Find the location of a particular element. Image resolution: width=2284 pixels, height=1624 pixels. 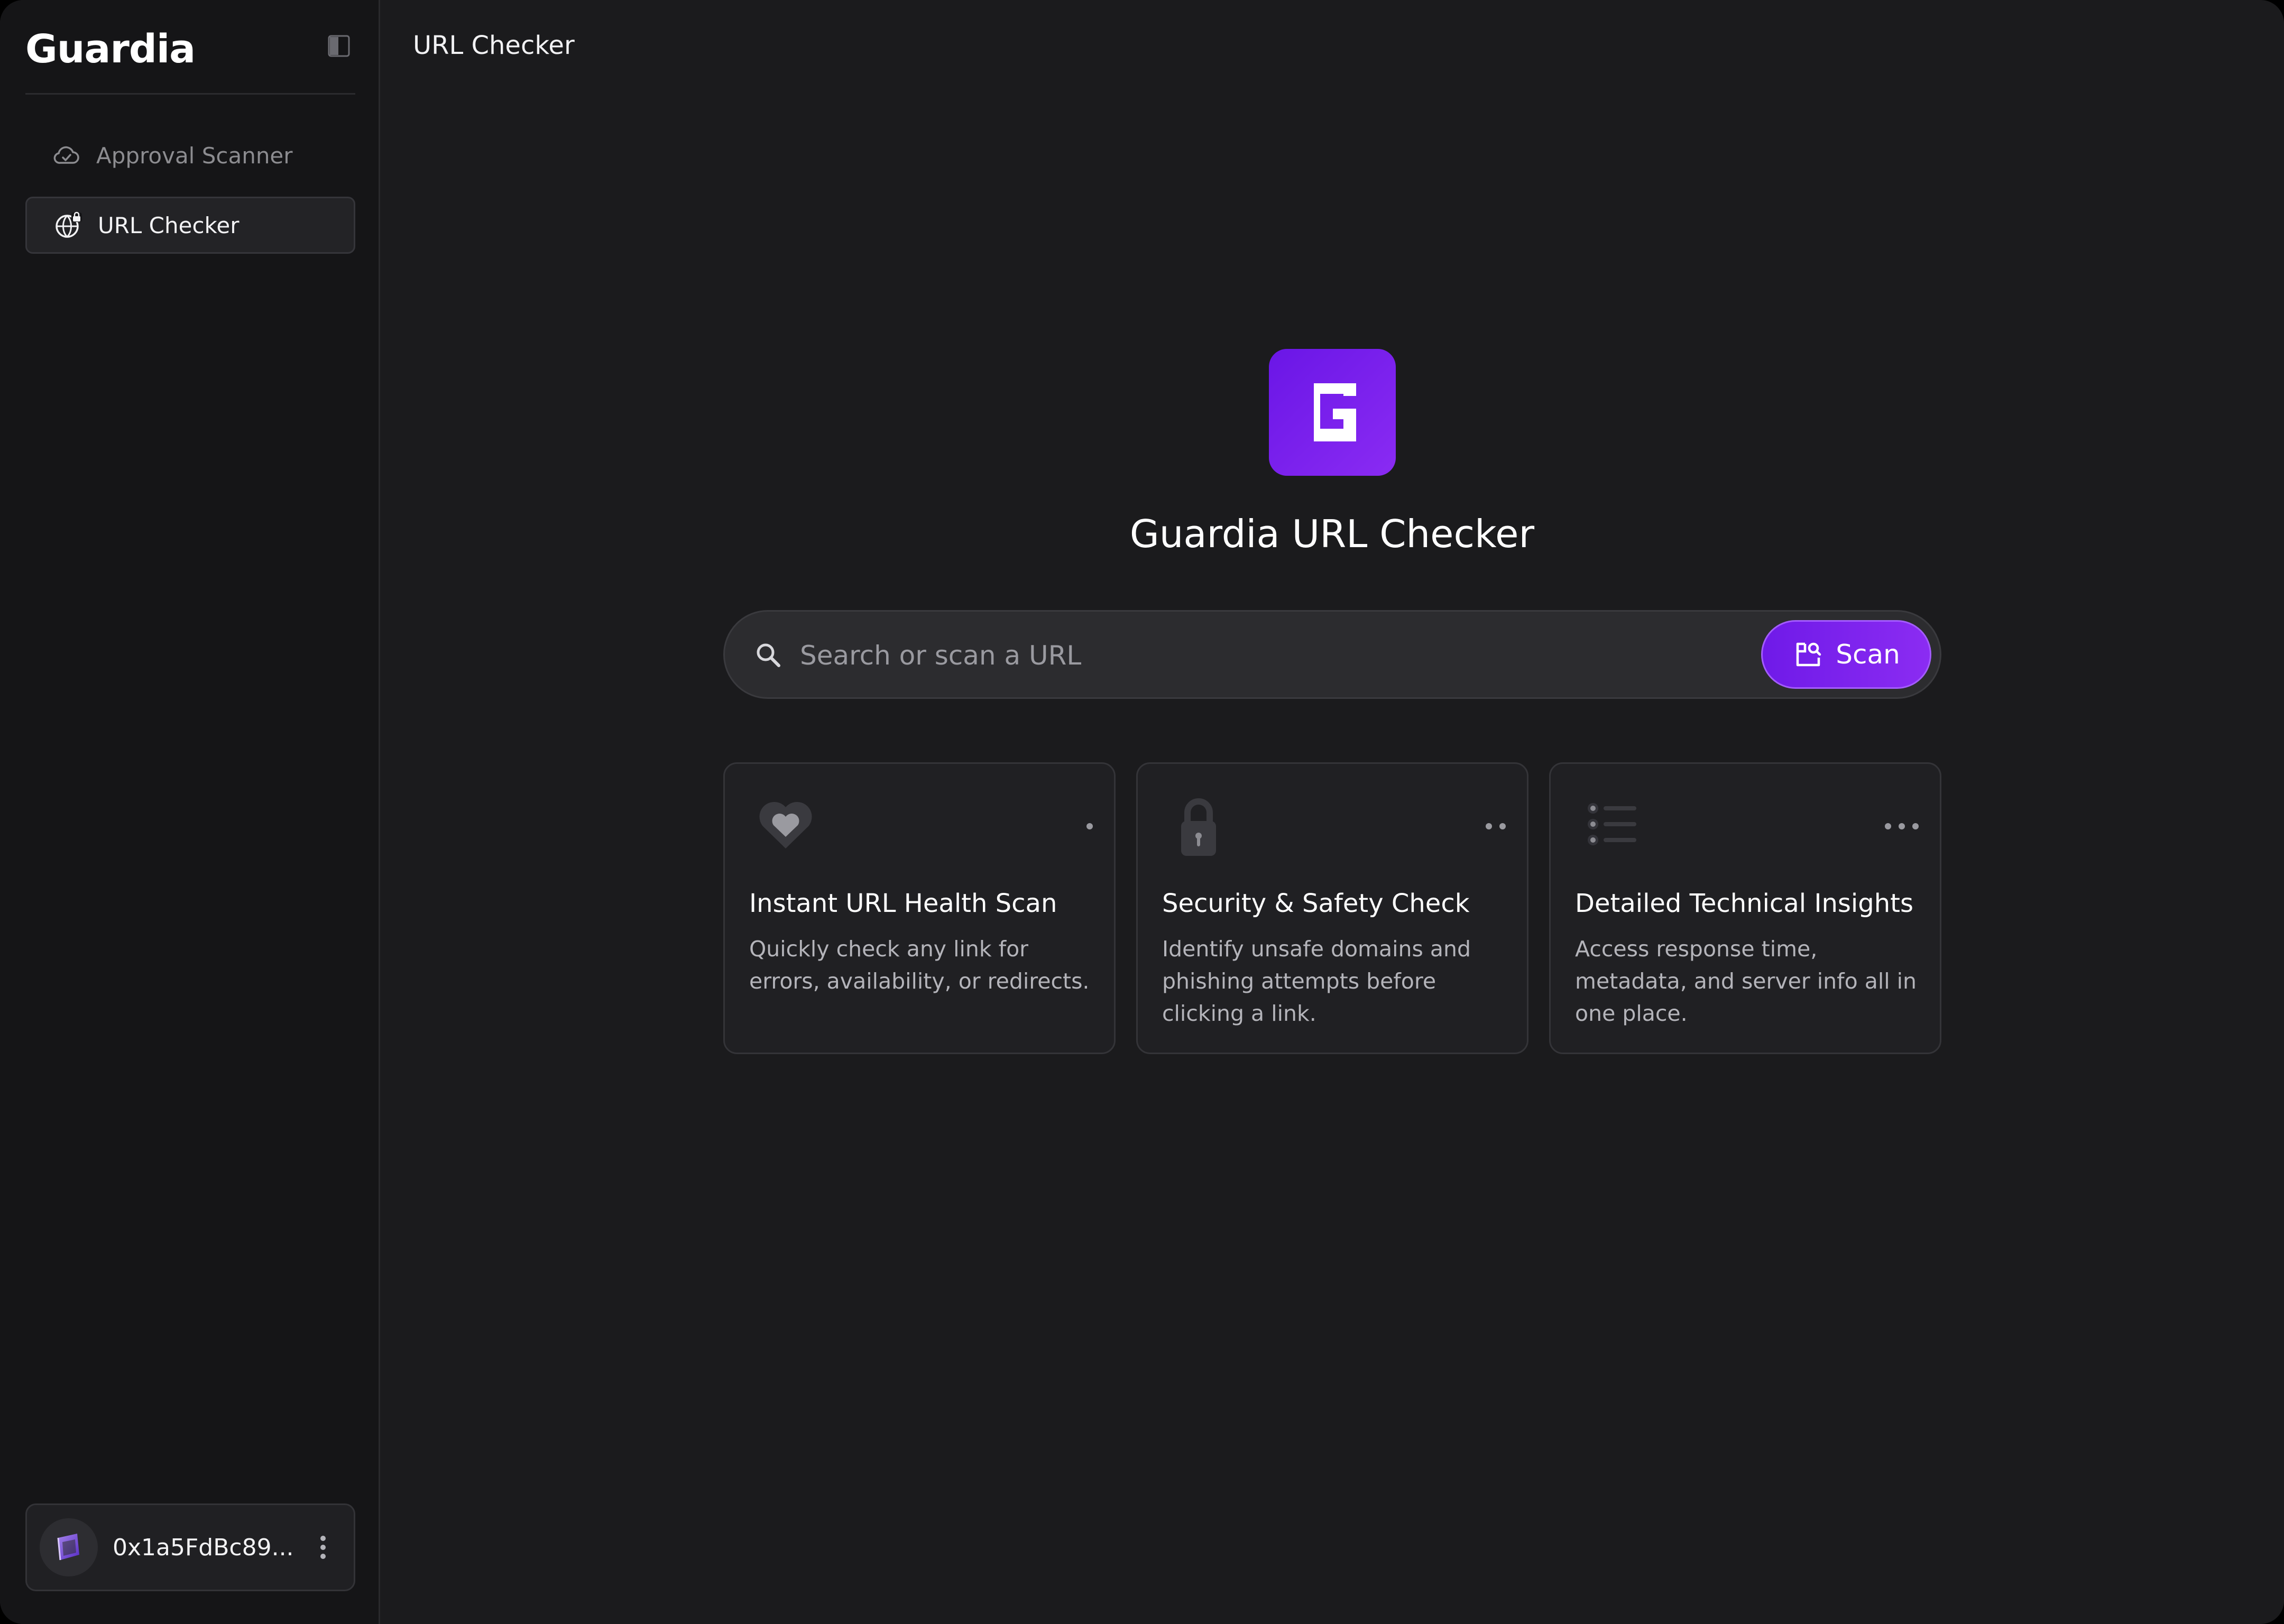

sidebar-item-label: Approval Scanner is located at coordinates (194, 155).